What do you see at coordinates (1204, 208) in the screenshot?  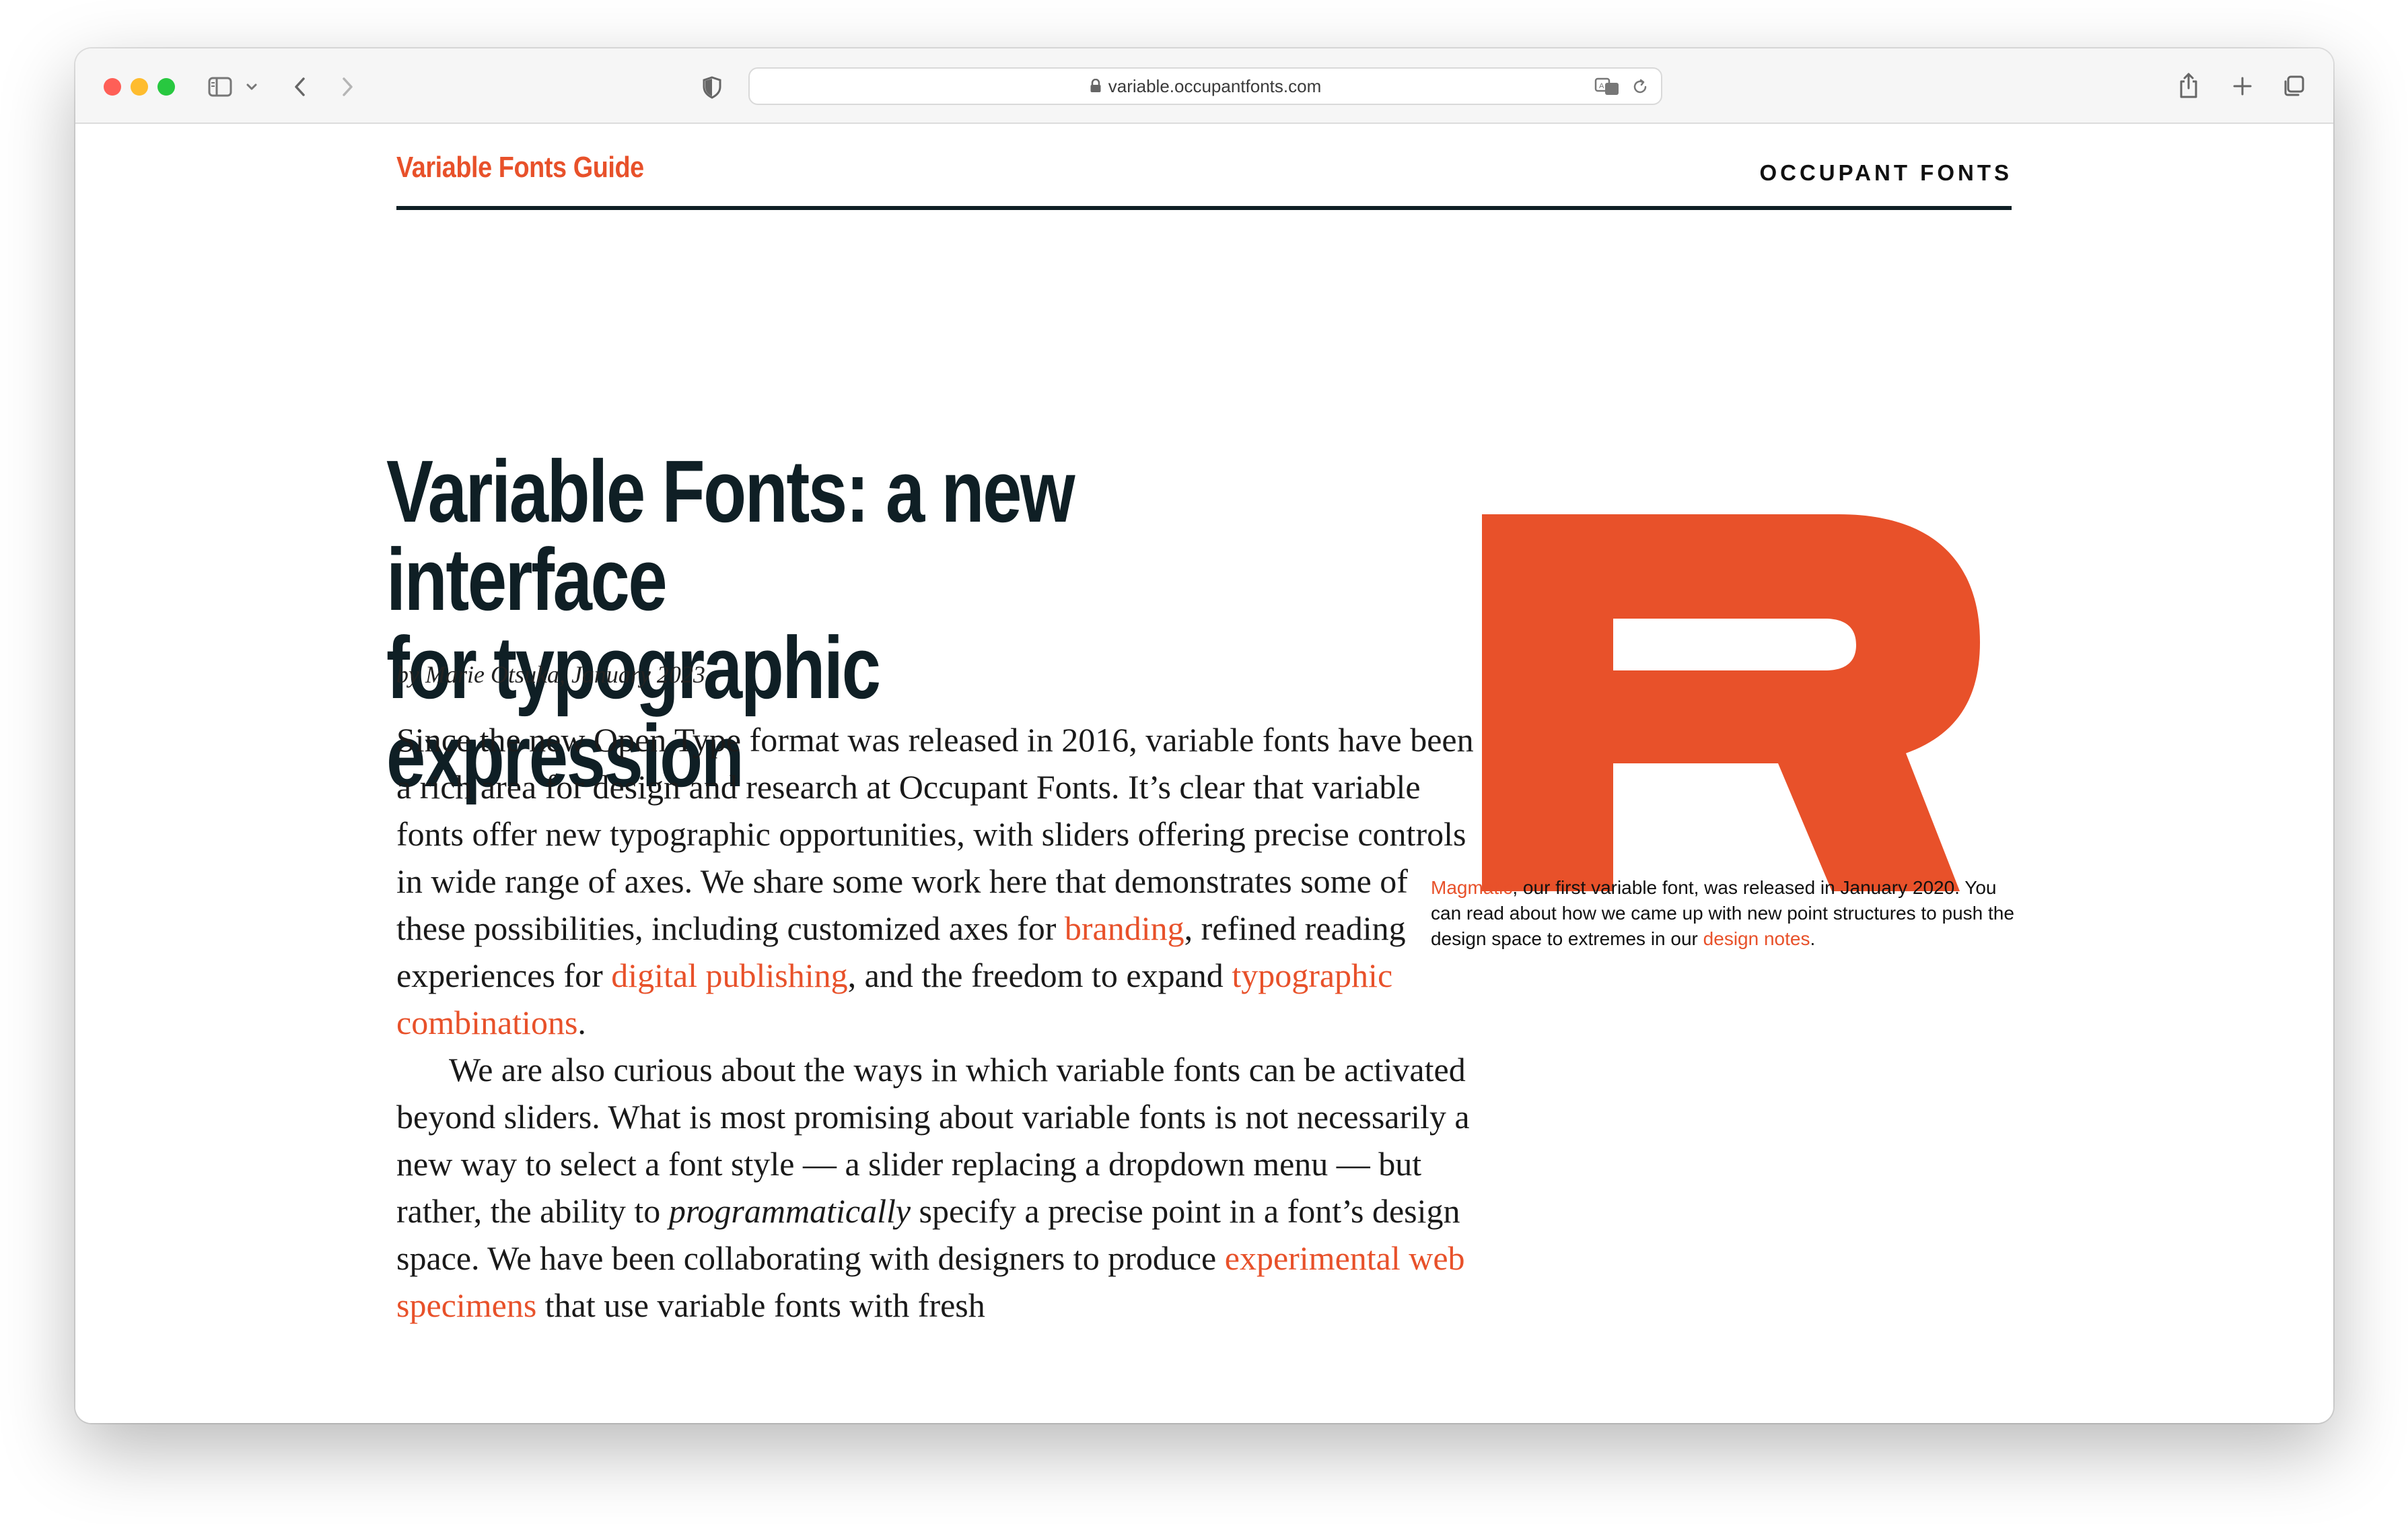 I see `header-divider` at bounding box center [1204, 208].